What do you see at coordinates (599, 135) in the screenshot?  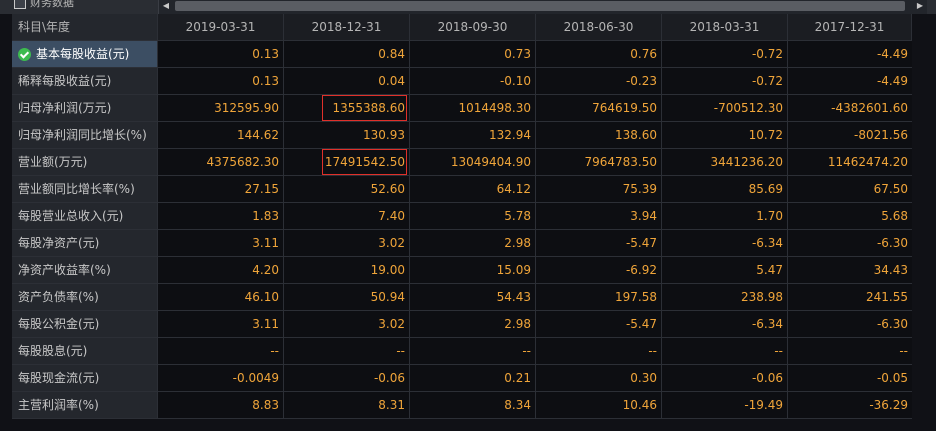 I see `table-cell: 138.60` at bounding box center [599, 135].